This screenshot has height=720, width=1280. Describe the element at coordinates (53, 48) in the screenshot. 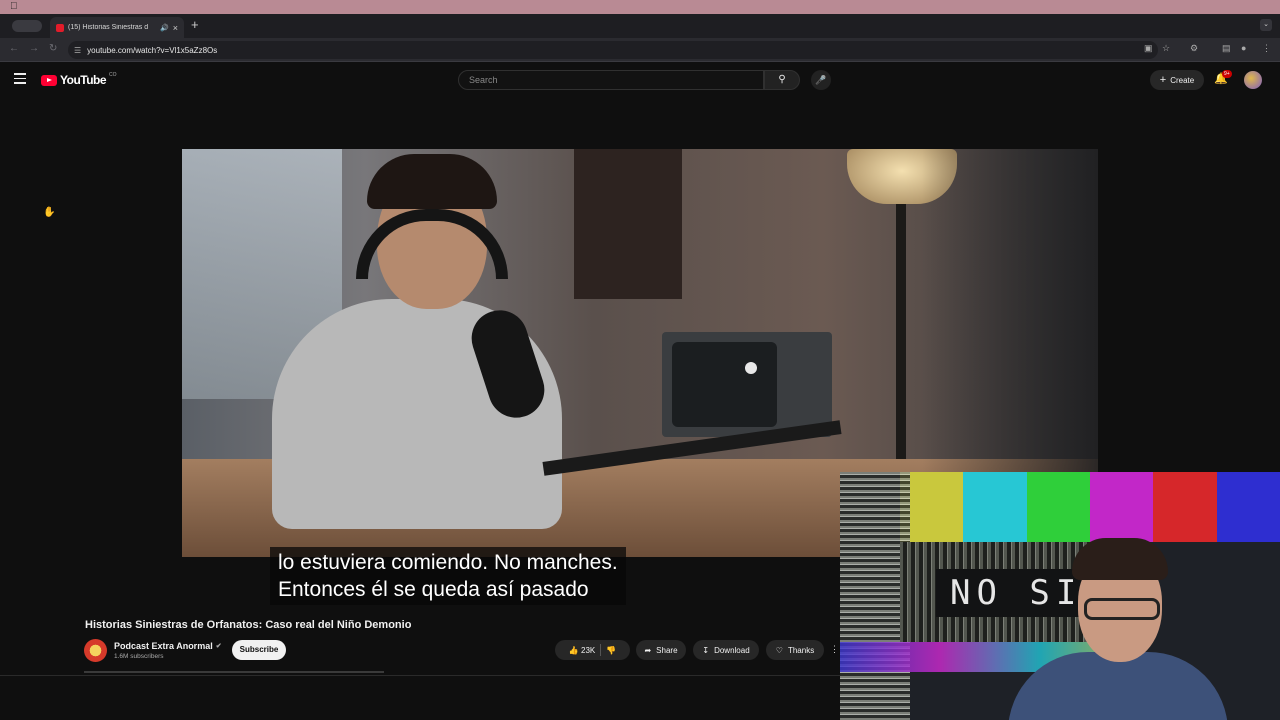

I see `reload-icon: ↻` at that location.